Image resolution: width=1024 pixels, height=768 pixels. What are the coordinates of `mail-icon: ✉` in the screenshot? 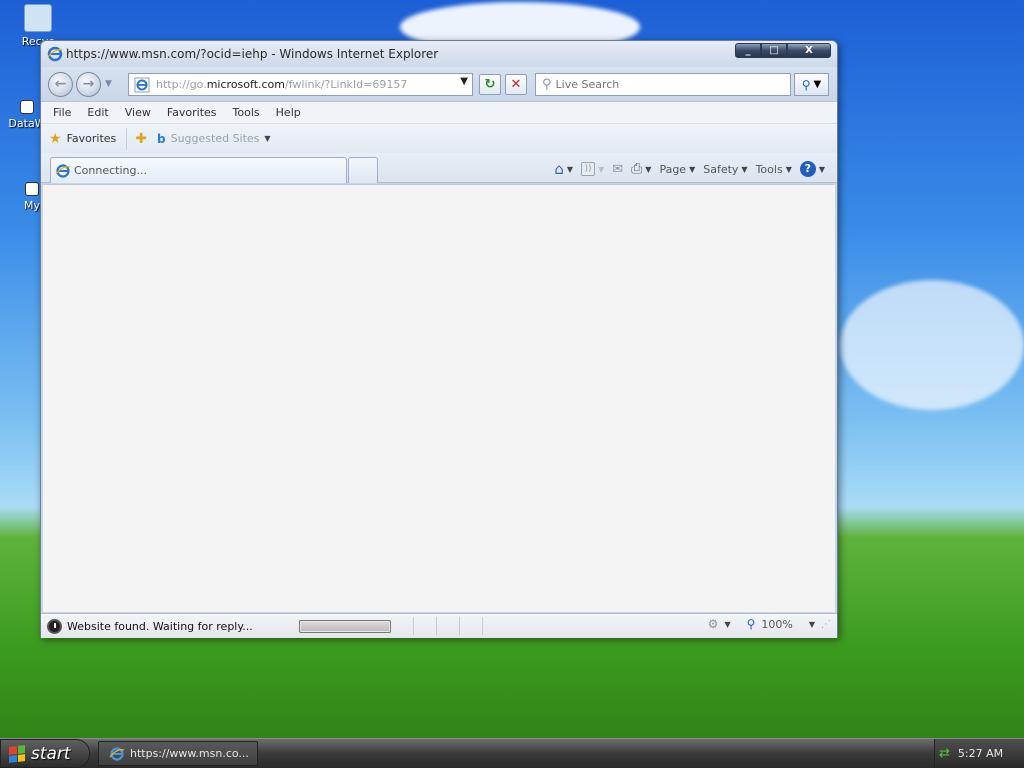 It's located at (618, 169).